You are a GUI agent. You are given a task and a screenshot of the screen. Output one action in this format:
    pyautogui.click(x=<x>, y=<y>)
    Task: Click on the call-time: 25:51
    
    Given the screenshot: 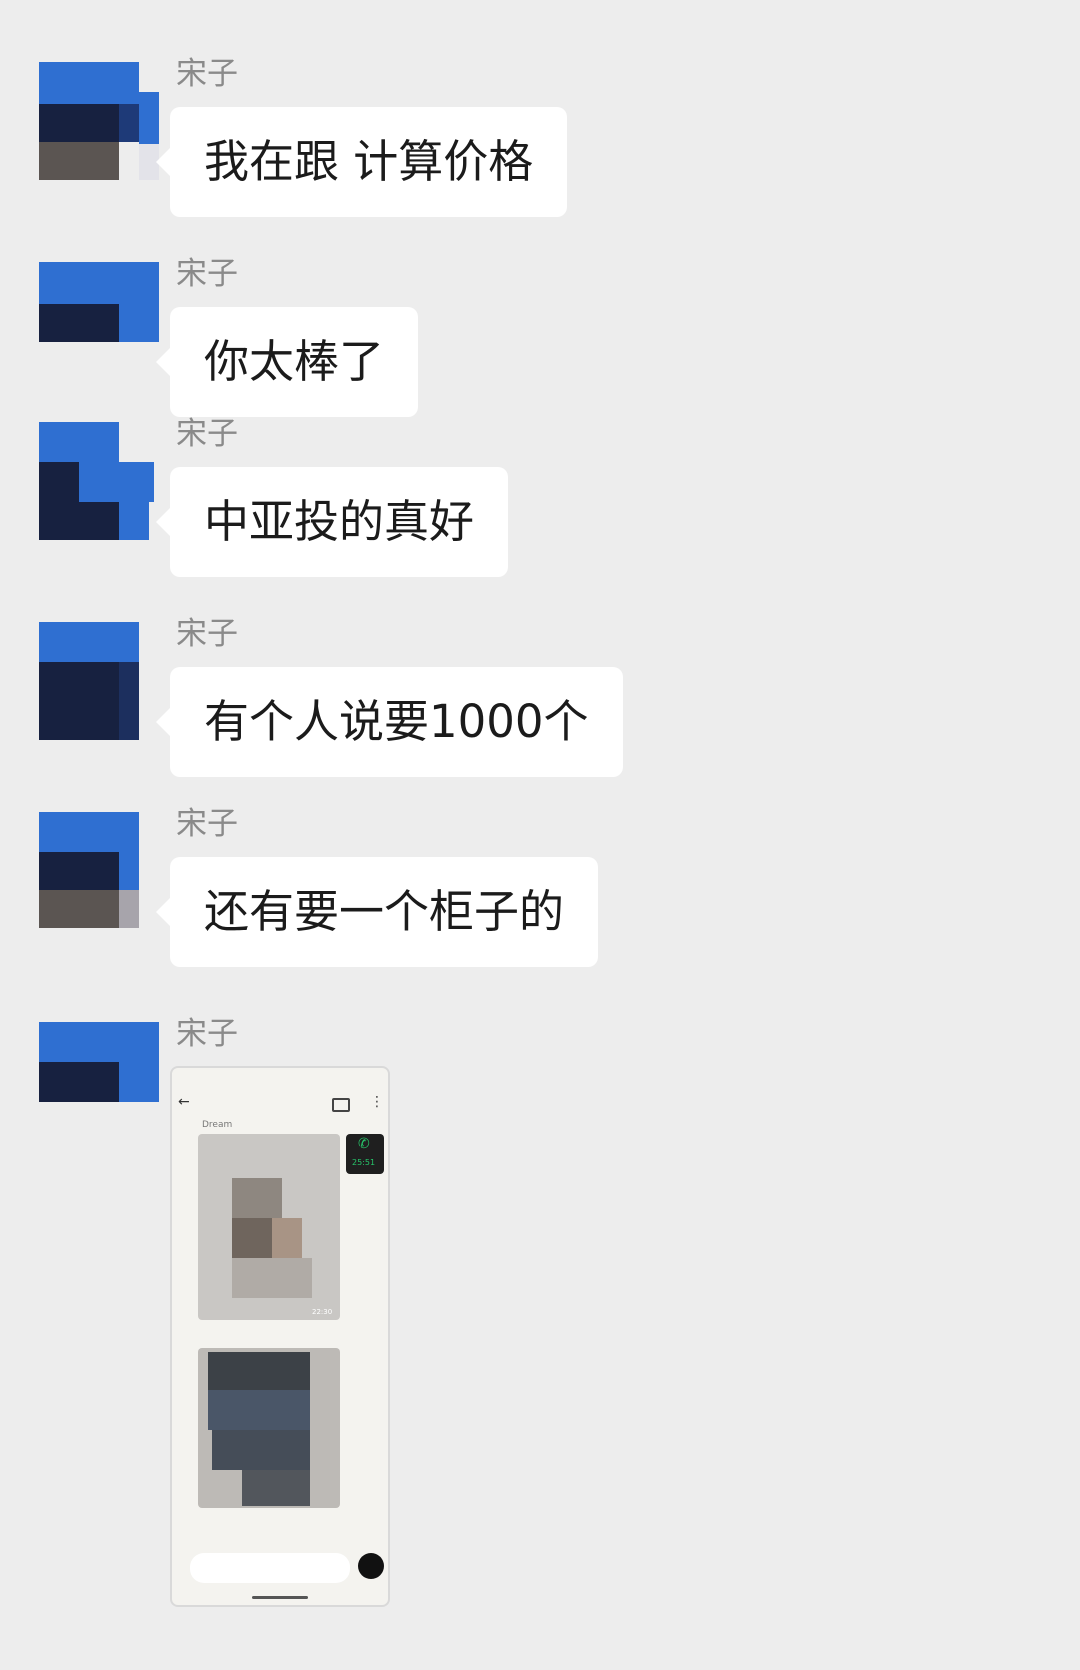 What is the action you would take?
    pyautogui.click(x=364, y=1162)
    